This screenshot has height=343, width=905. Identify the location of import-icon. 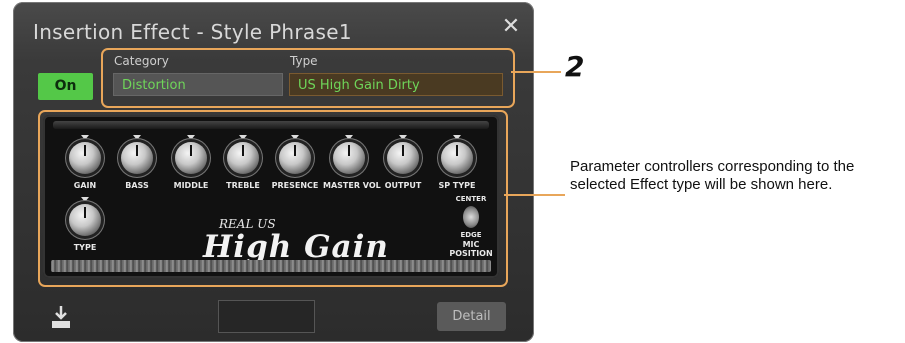
(61, 317).